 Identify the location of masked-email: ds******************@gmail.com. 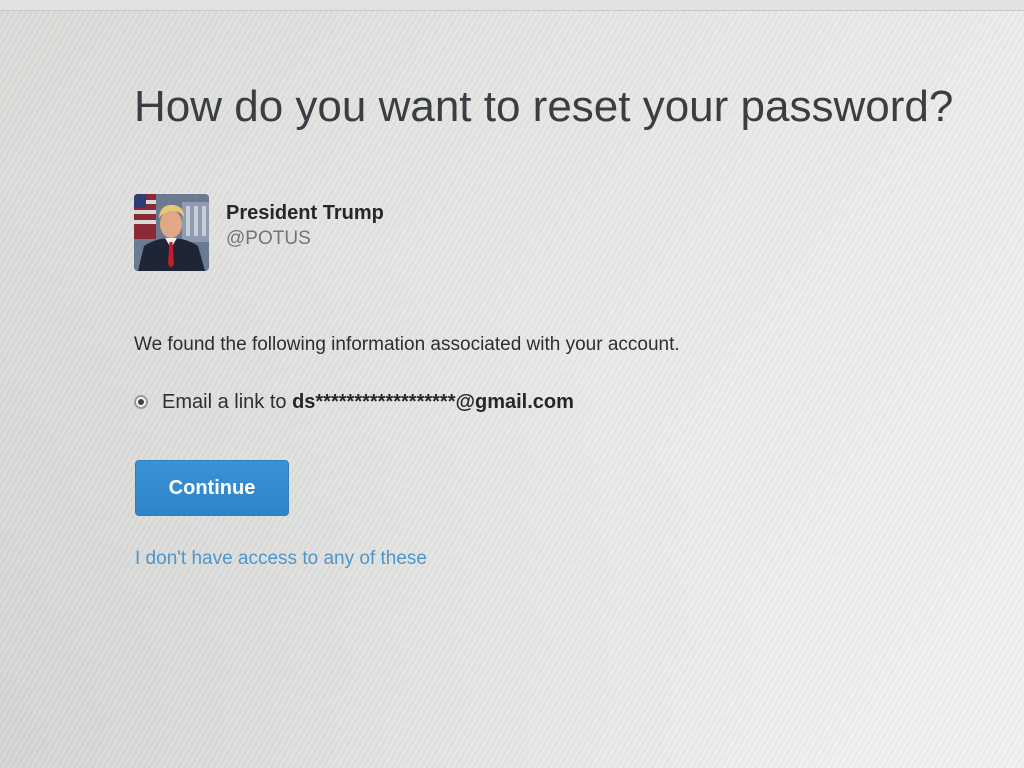
(433, 401).